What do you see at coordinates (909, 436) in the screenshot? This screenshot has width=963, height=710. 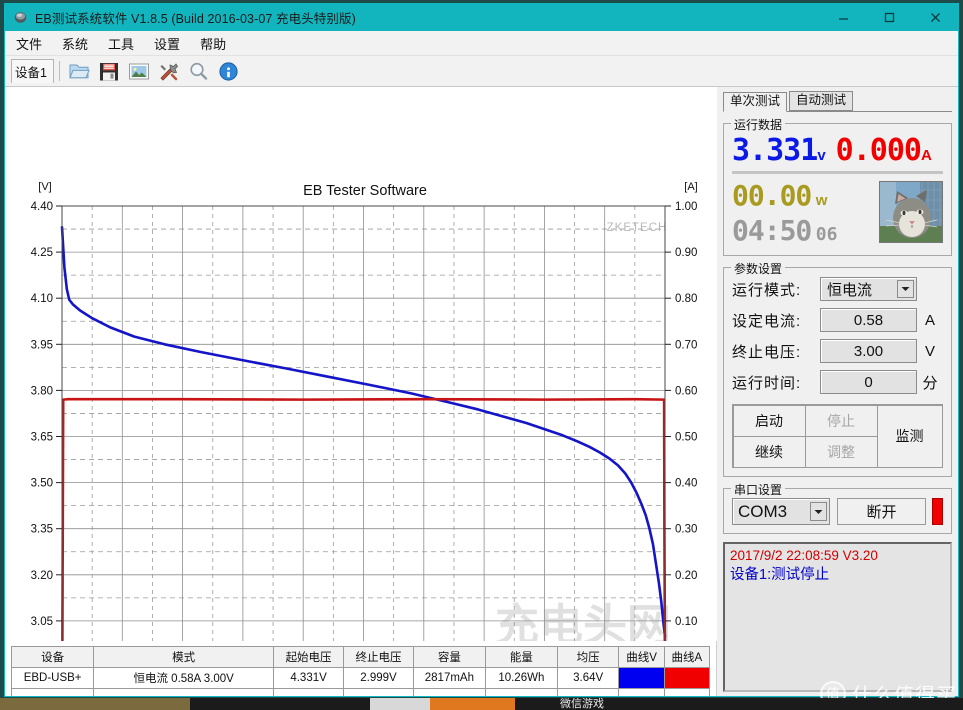 I see `monitor-button: 监测` at bounding box center [909, 436].